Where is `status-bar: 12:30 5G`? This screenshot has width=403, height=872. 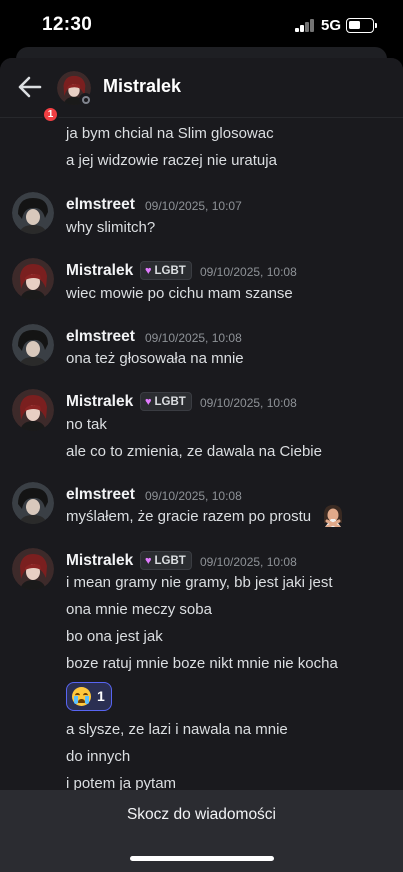 status-bar: 12:30 5G is located at coordinates (201, 26).